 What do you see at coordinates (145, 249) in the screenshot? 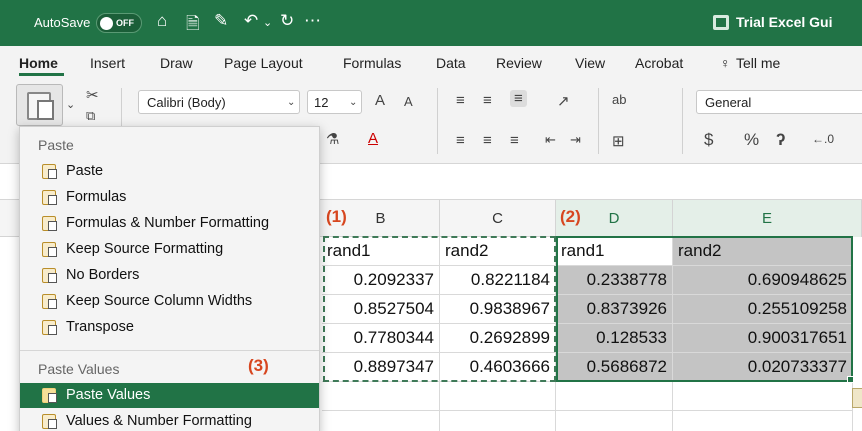
I see `menu-item-label: Keep Source Formatting` at bounding box center [145, 249].